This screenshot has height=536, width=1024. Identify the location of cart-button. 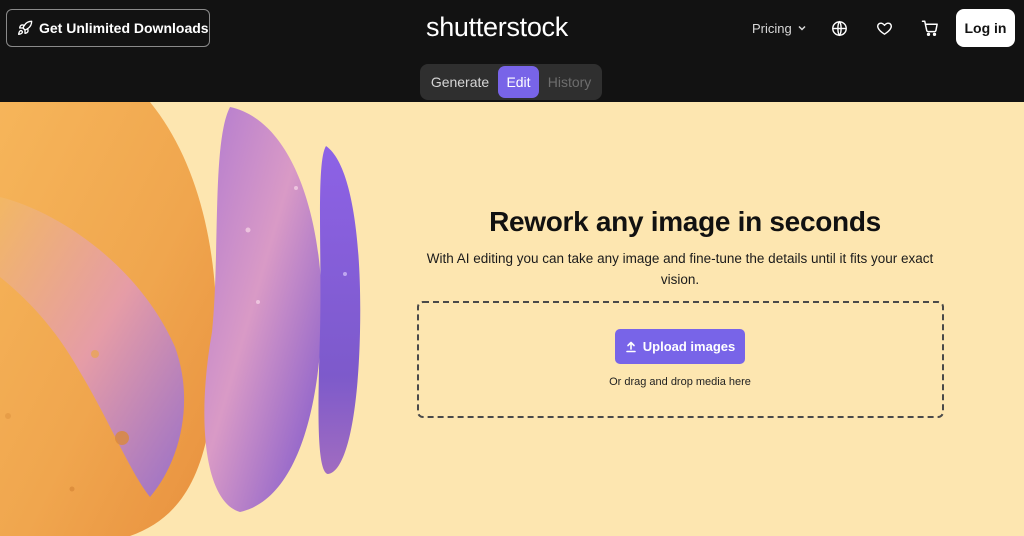
(930, 28).